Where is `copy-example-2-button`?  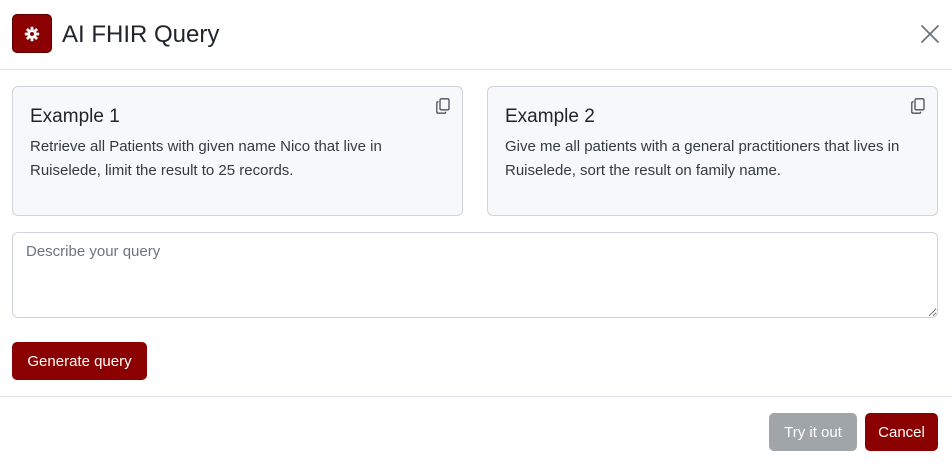
copy-example-2-button is located at coordinates (918, 106).